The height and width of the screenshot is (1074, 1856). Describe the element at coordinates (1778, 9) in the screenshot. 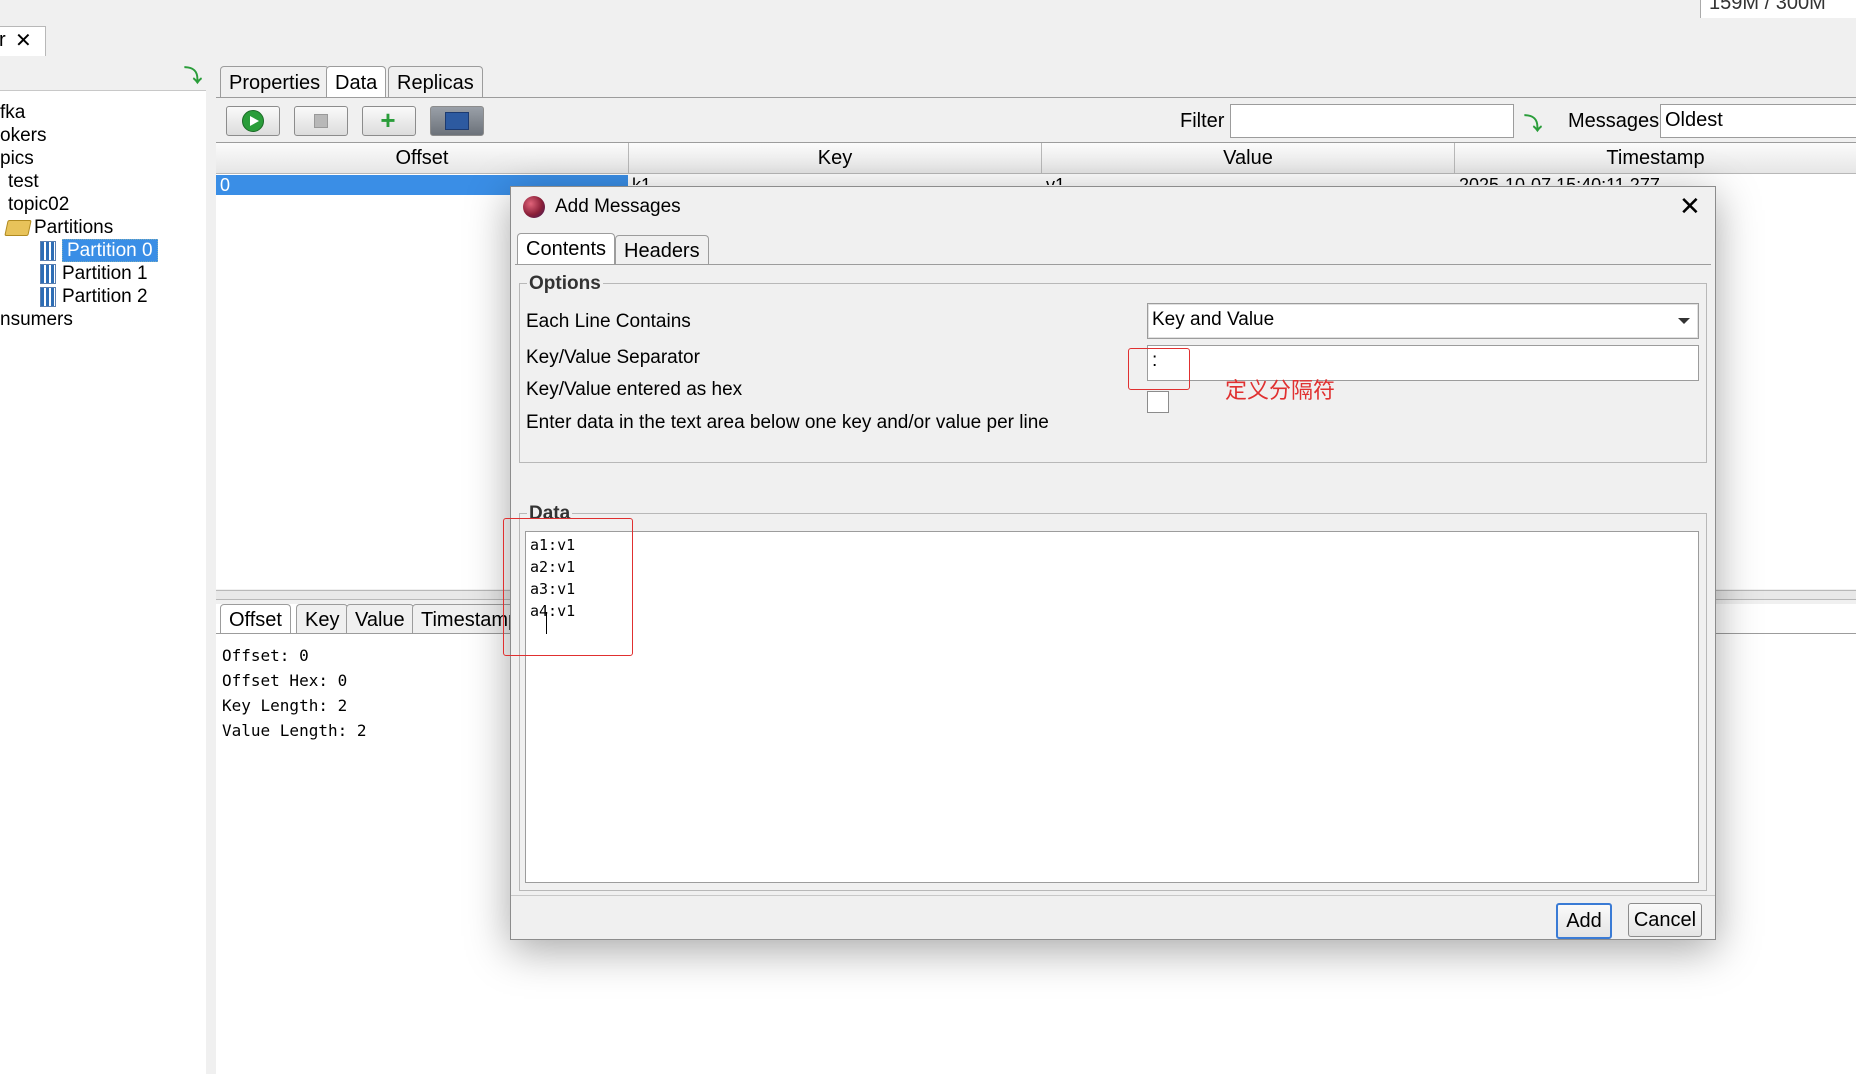

I see `memory-indicator: 159M / 300M` at that location.